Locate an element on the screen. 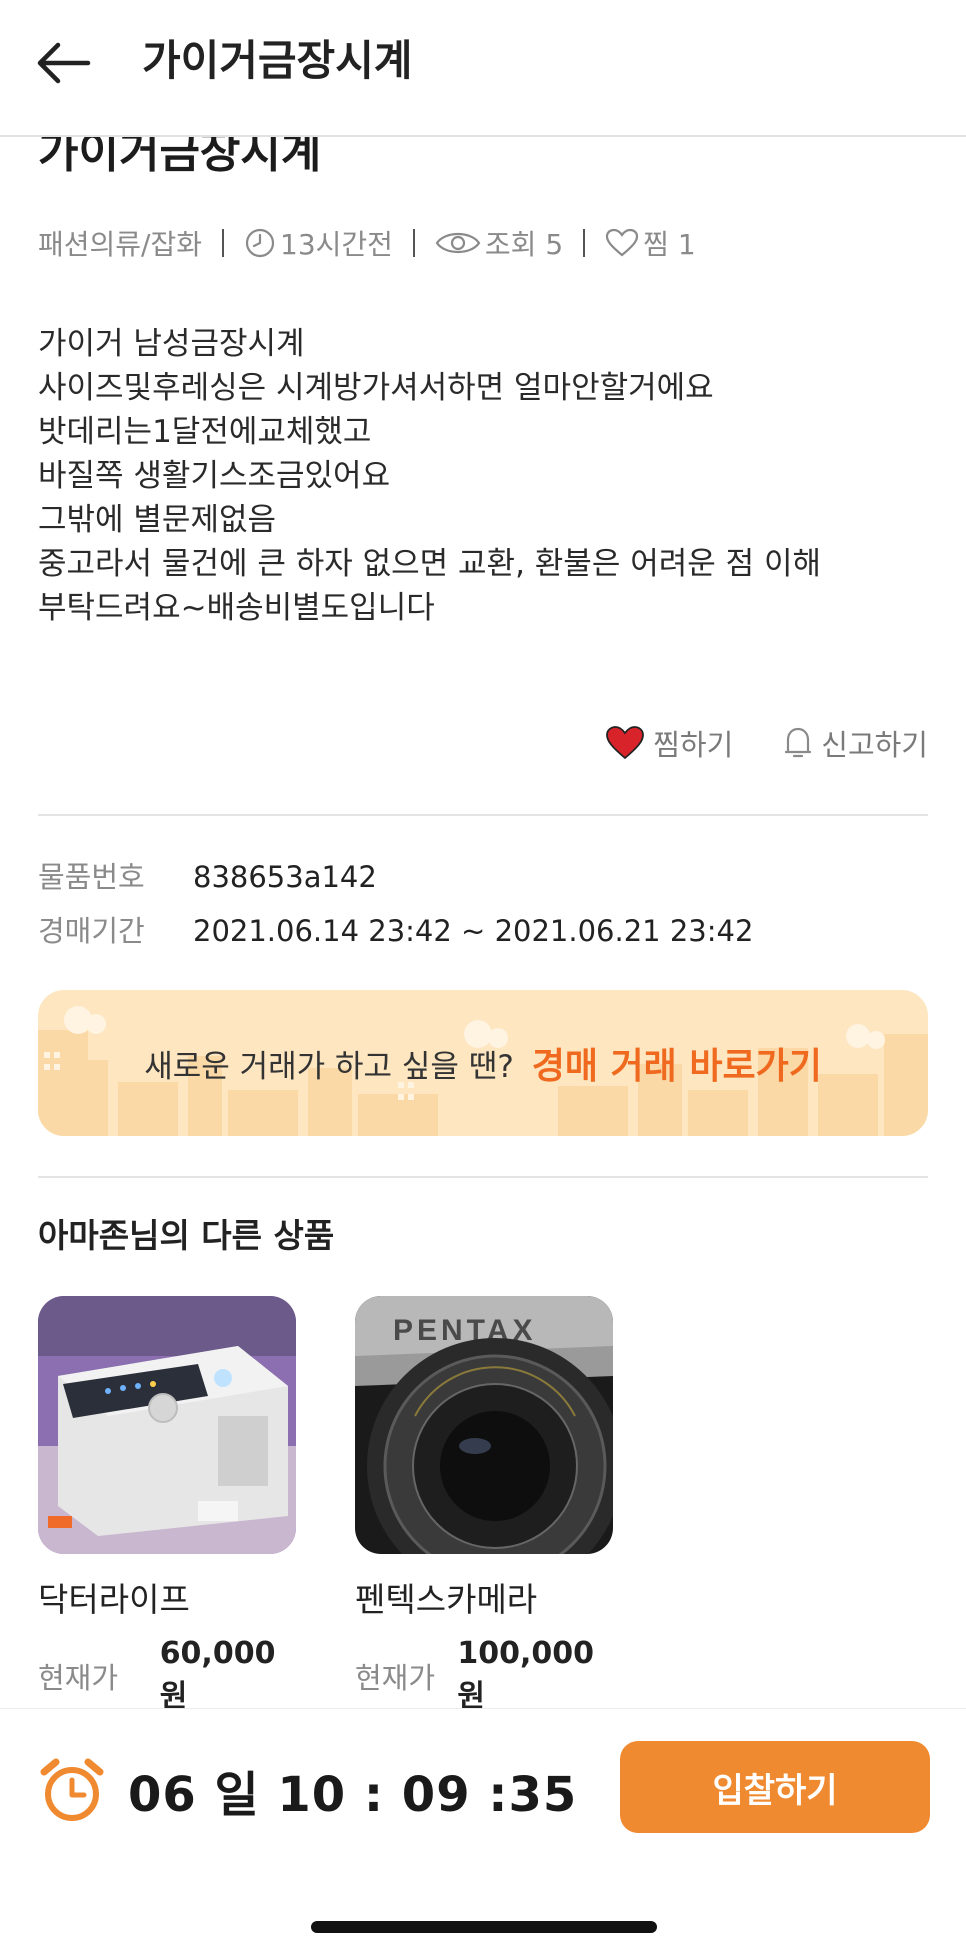 Image resolution: width=966 pixels, height=1948 pixels. auction-period-value: 2021.06.14 23:42 ~ 2021.06.21 23:42 is located at coordinates (473, 931).